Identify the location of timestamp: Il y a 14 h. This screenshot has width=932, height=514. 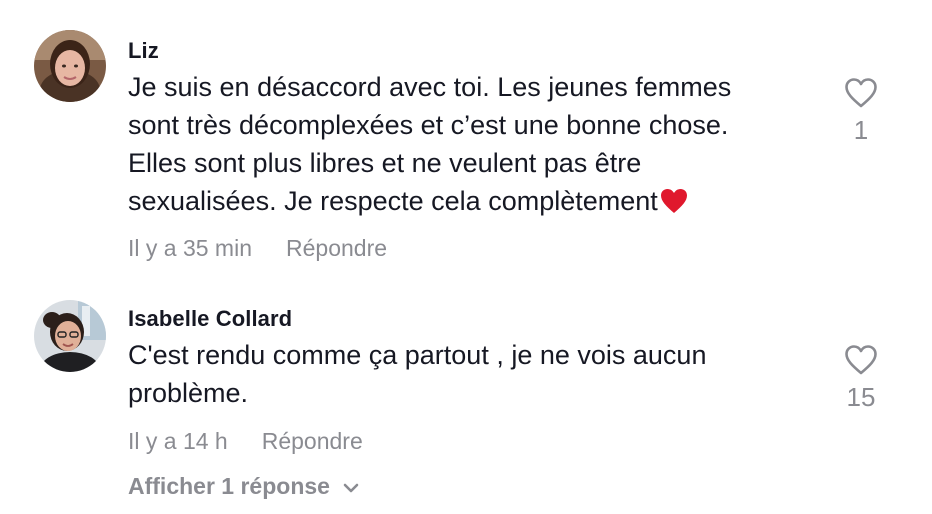
(178, 441).